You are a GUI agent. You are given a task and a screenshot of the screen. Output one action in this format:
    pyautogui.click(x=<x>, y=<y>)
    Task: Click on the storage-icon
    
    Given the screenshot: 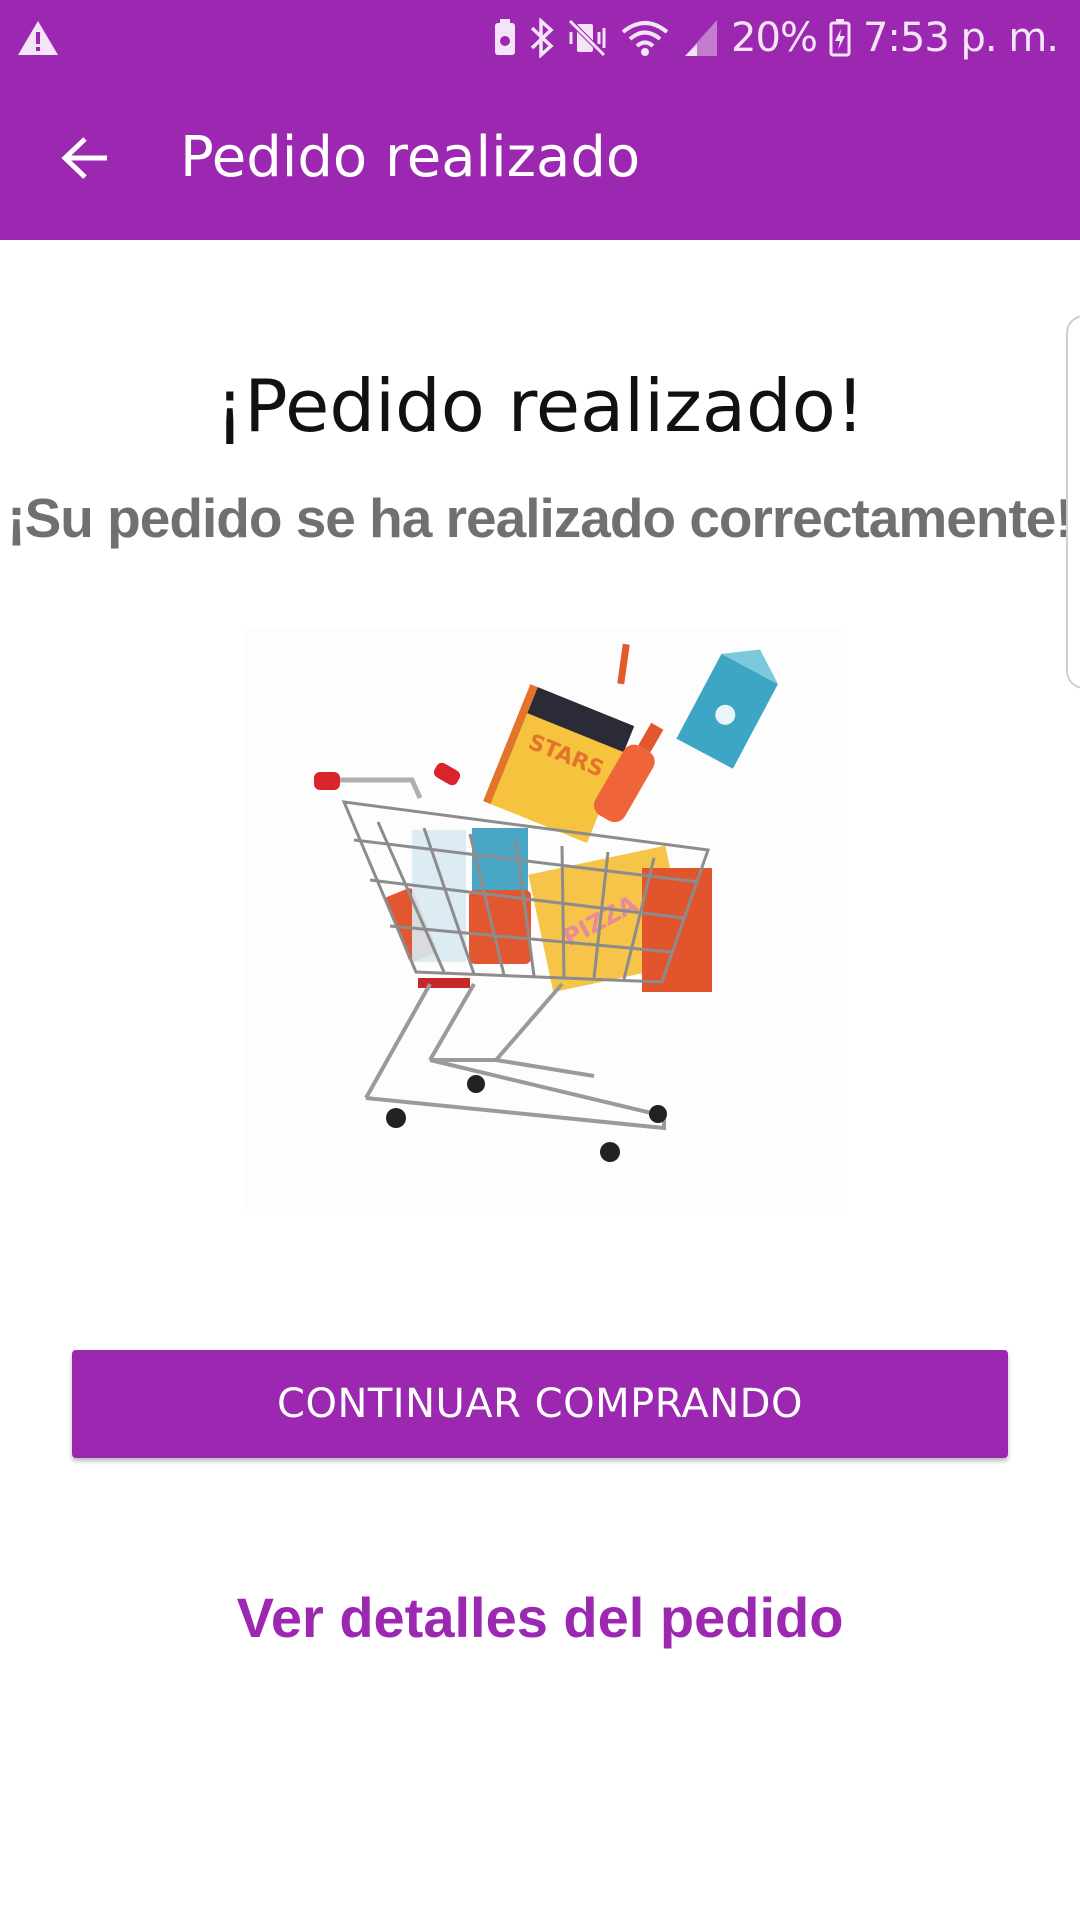 What is the action you would take?
    pyautogui.click(x=505, y=37)
    